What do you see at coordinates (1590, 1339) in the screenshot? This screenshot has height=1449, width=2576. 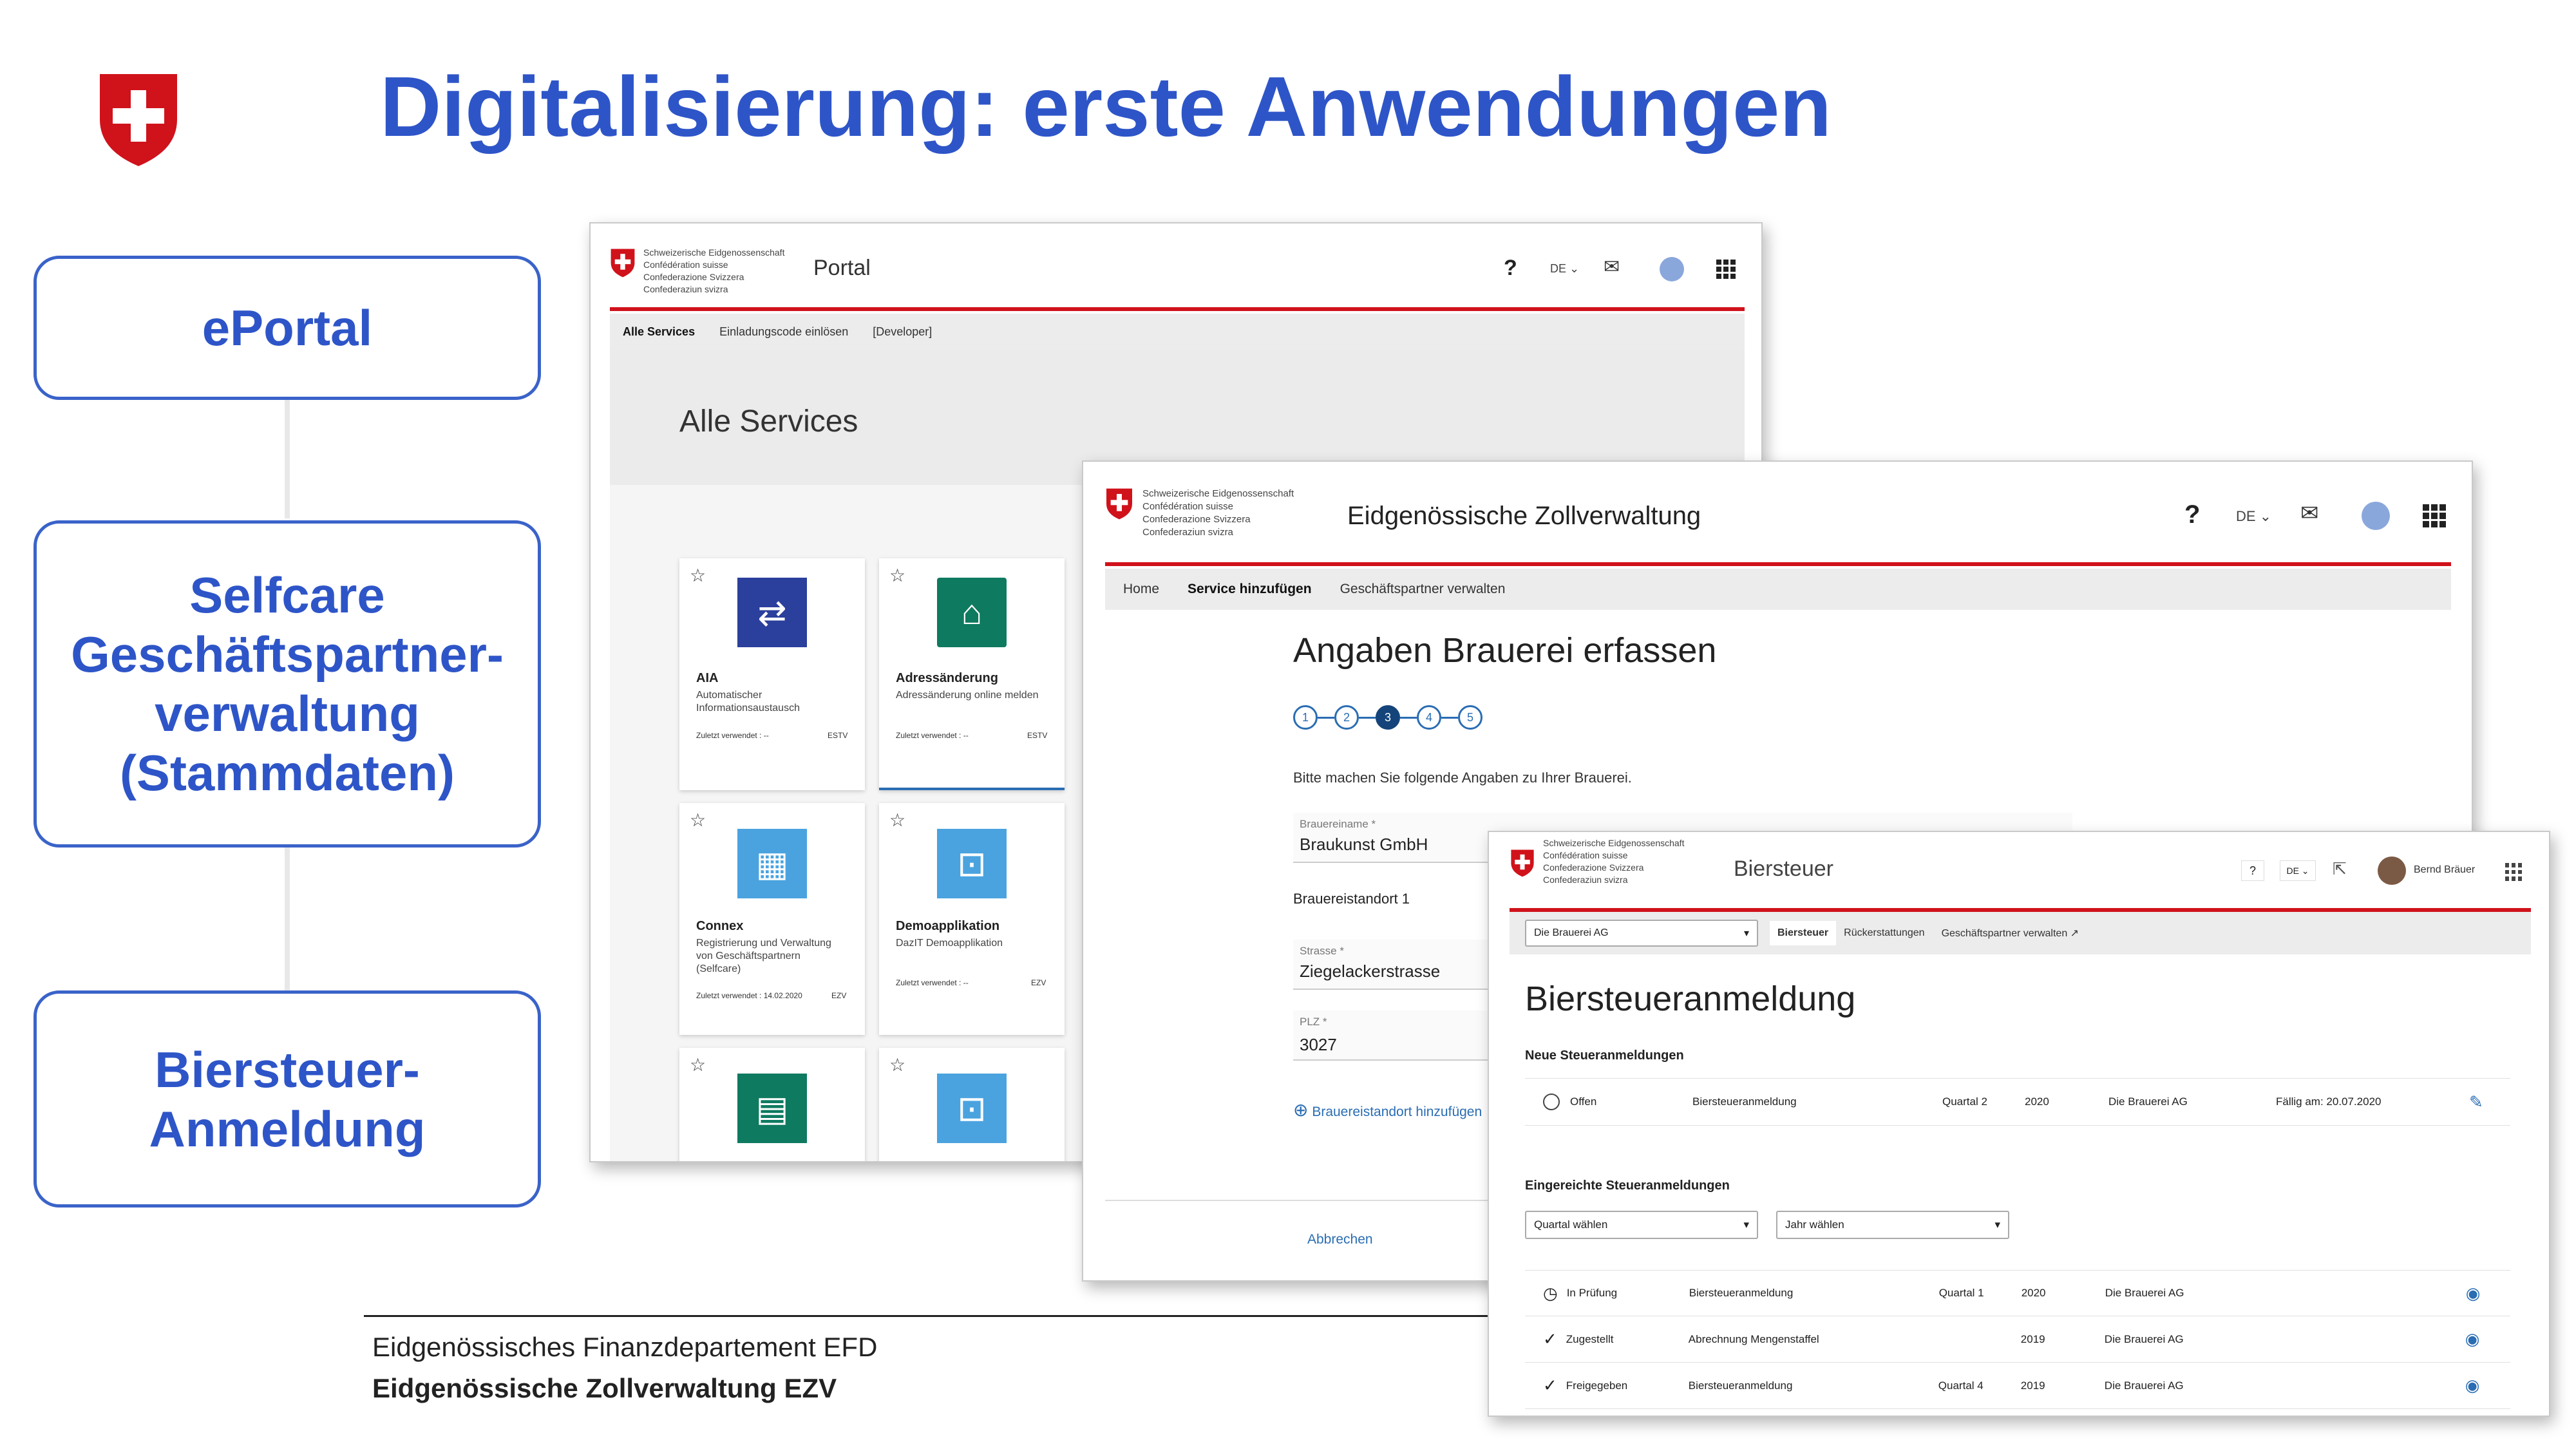 I see `row-status: Zugestellt` at bounding box center [1590, 1339].